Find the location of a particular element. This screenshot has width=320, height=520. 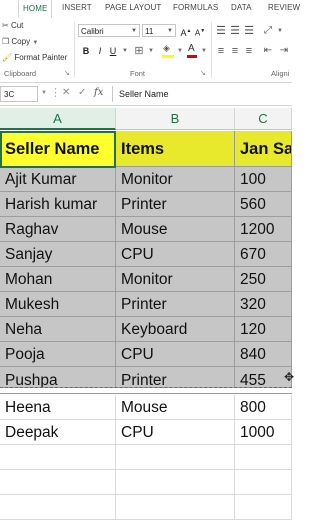

cell: Neha is located at coordinates (58, 329).